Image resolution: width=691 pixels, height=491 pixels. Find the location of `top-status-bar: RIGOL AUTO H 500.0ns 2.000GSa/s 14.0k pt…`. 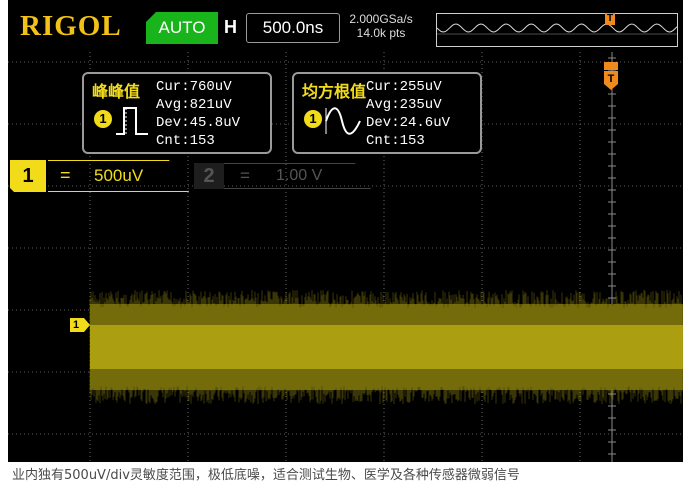

top-status-bar: RIGOL AUTO H 500.0ns 2.000GSa/s 14.0k pt… is located at coordinates (345, 26).